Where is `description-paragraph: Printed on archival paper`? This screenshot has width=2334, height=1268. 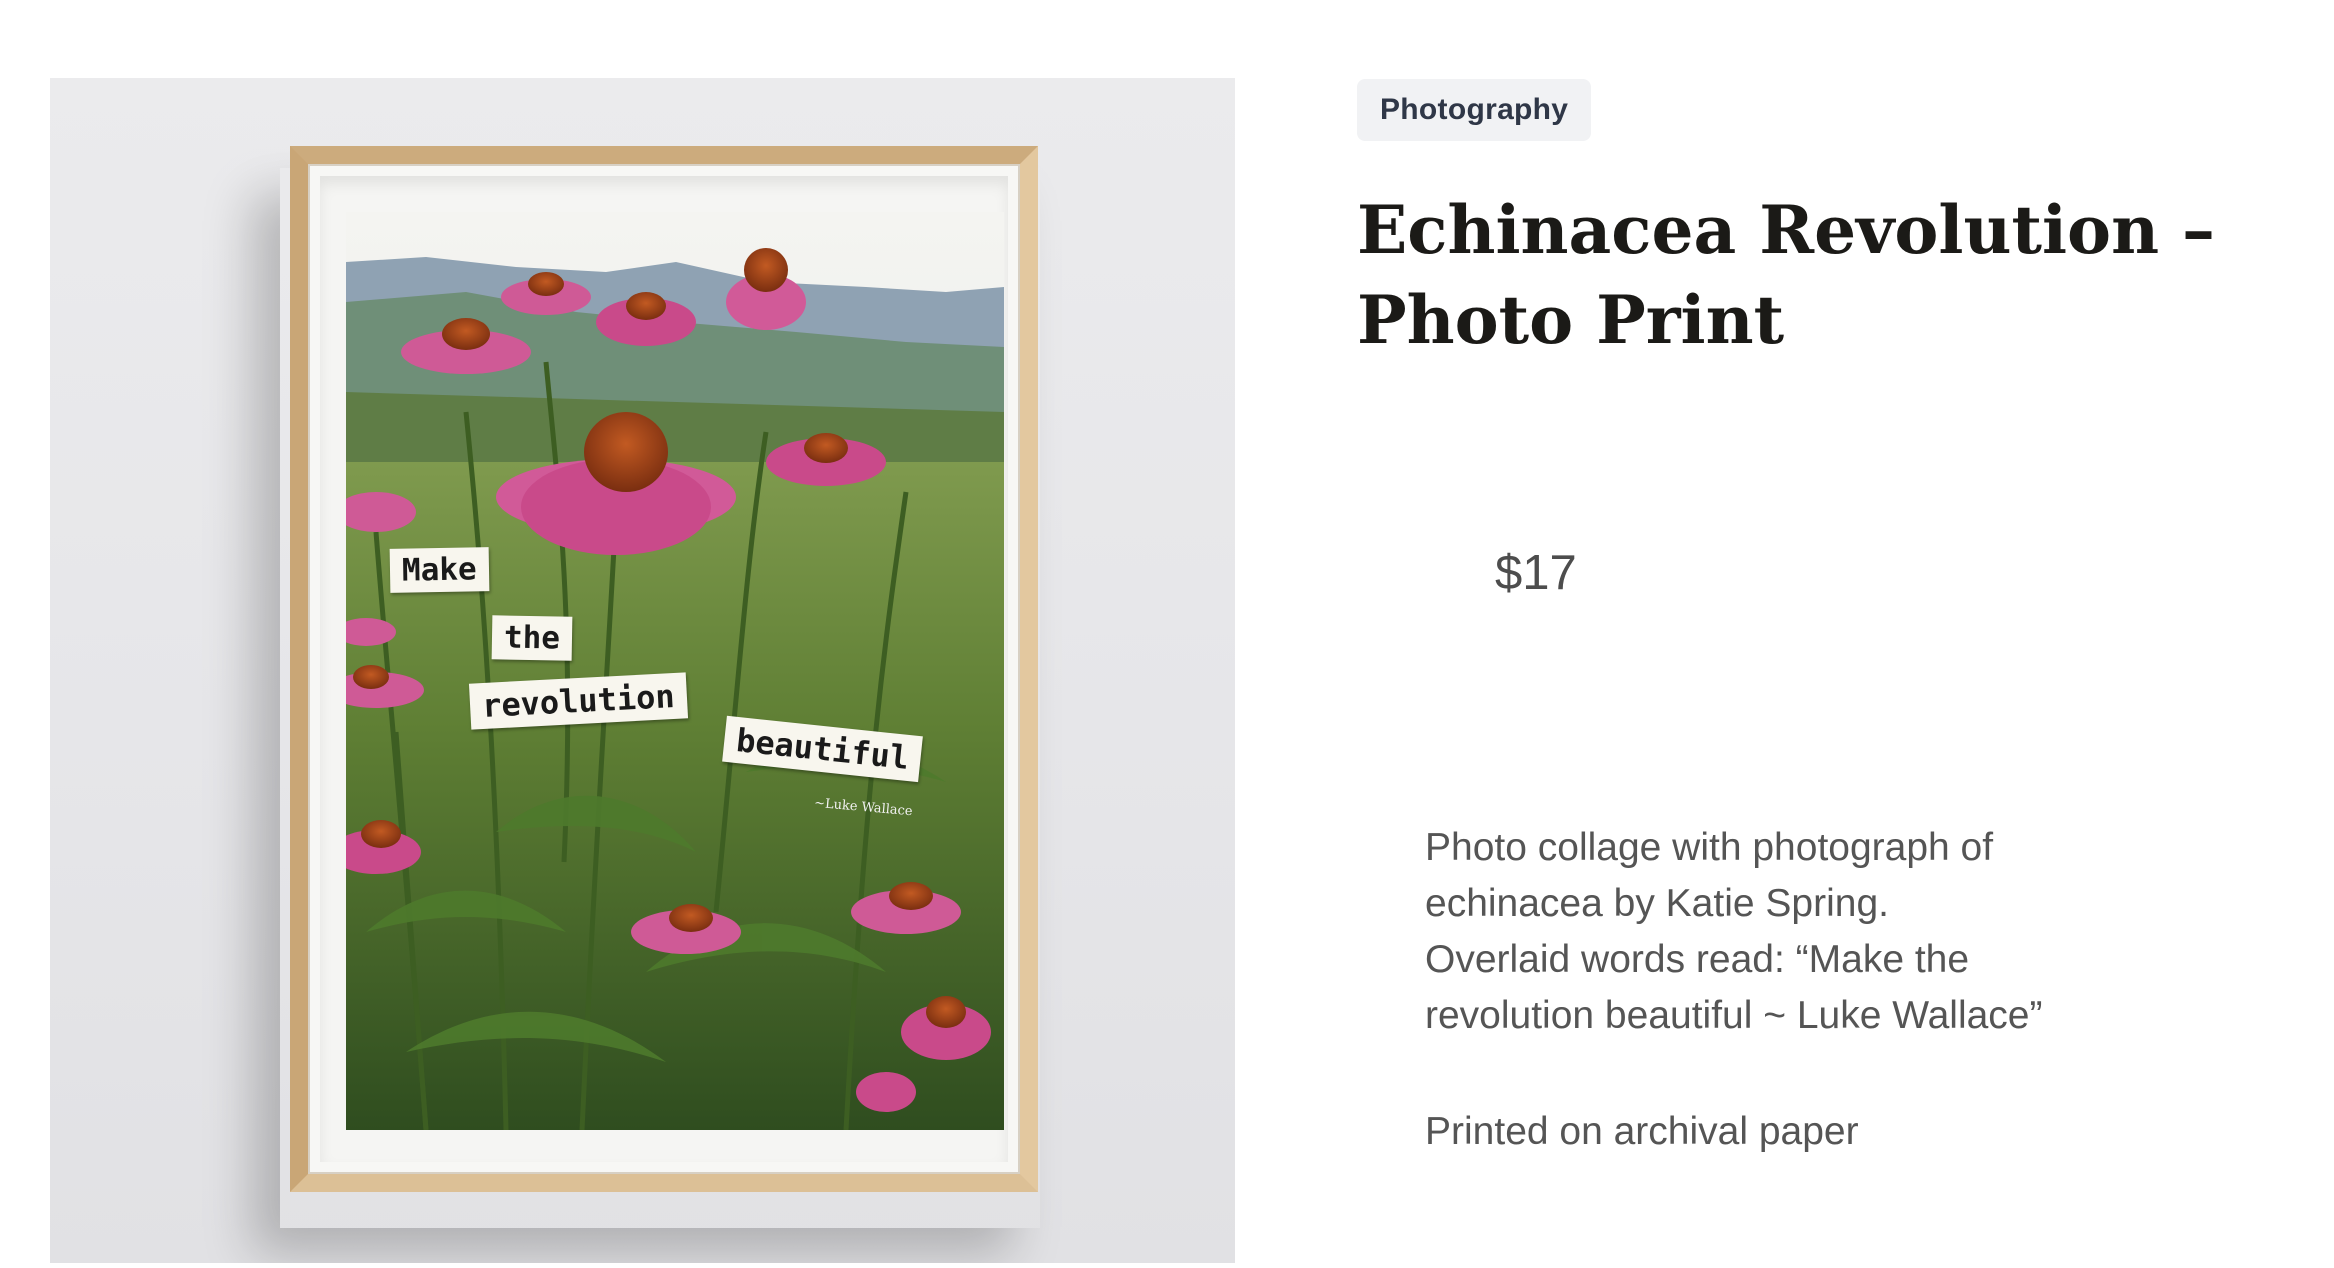
description-paragraph: Printed on archival paper is located at coordinates (1642, 1131).